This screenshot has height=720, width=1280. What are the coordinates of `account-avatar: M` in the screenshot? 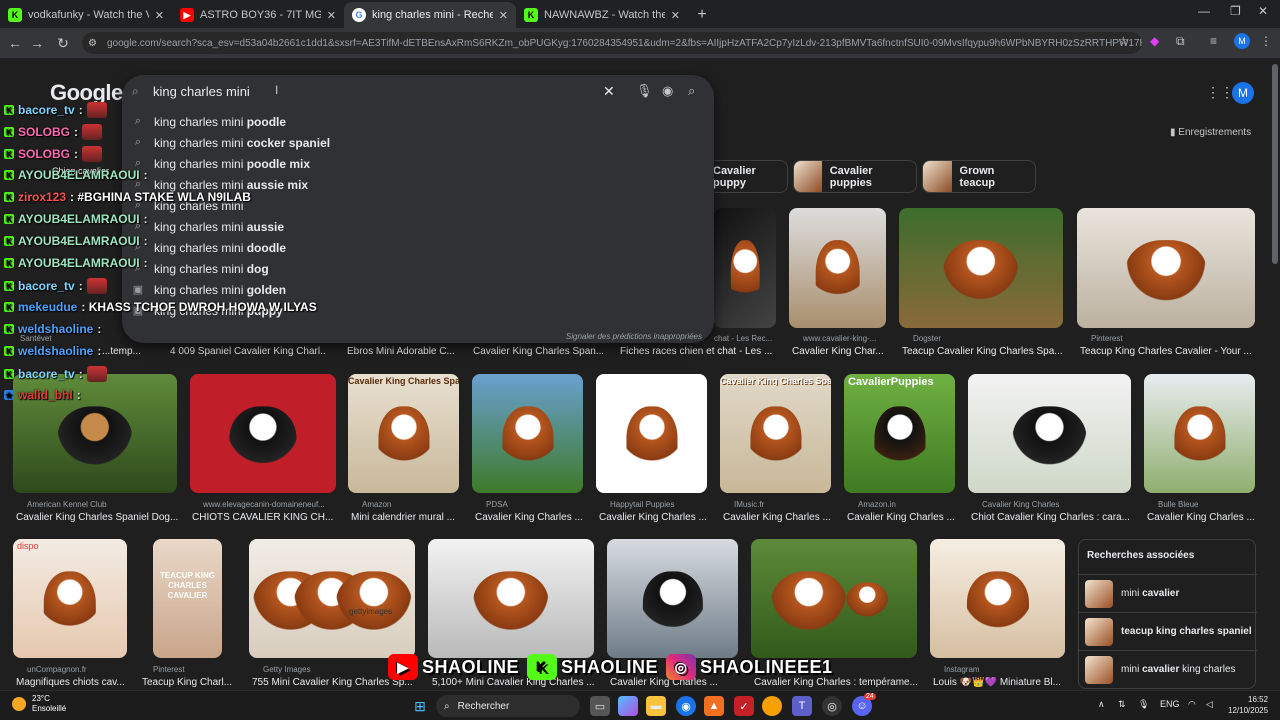 It's located at (1243, 93).